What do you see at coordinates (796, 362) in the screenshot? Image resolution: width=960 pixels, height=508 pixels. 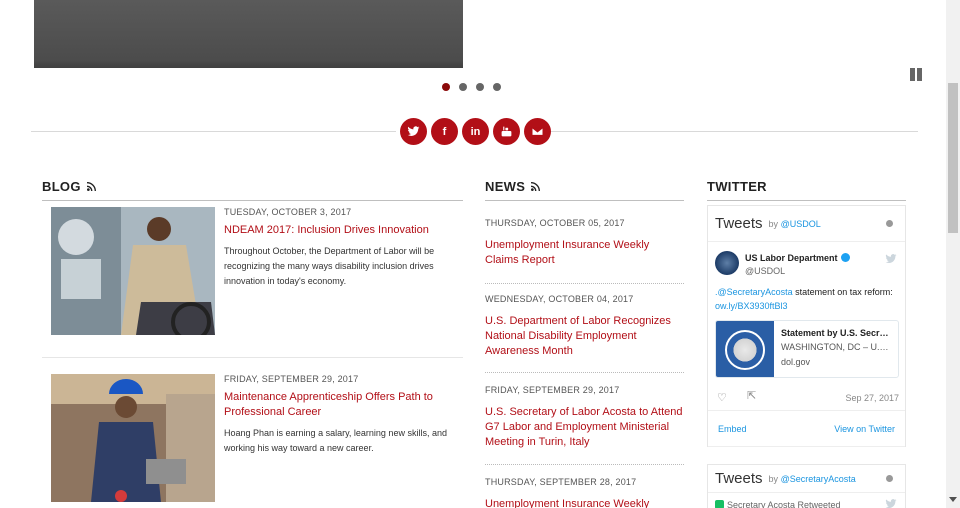 I see `card-site: dol.gov` at bounding box center [796, 362].